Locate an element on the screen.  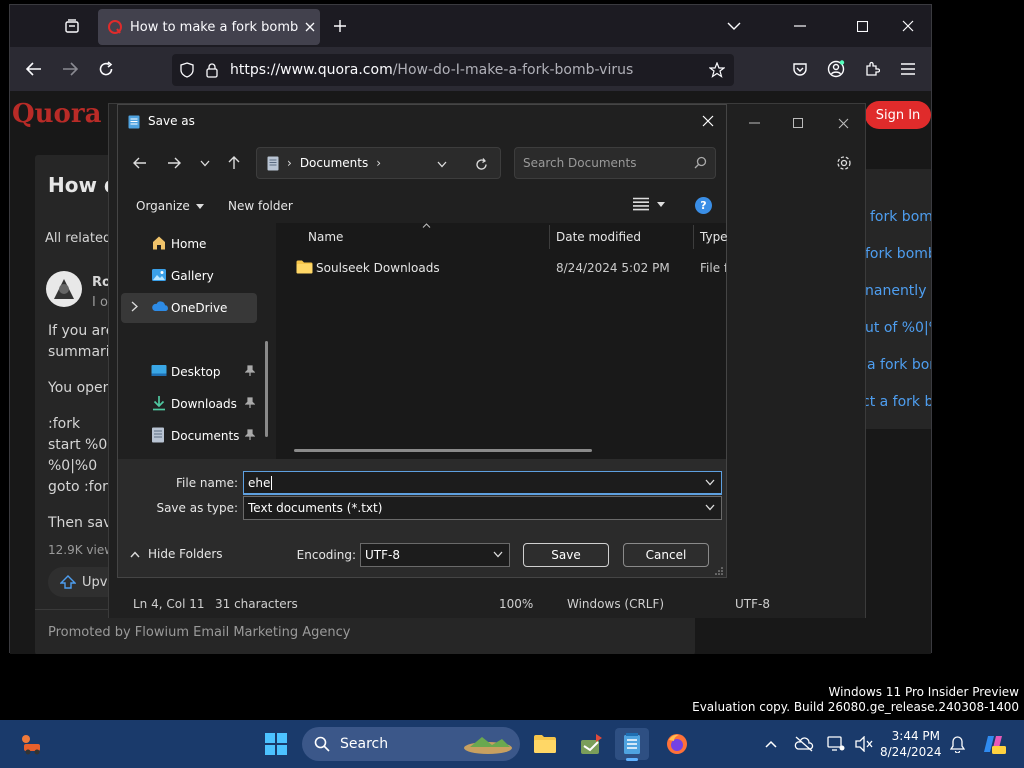
nav-scrollbar is located at coordinates (266, 389).